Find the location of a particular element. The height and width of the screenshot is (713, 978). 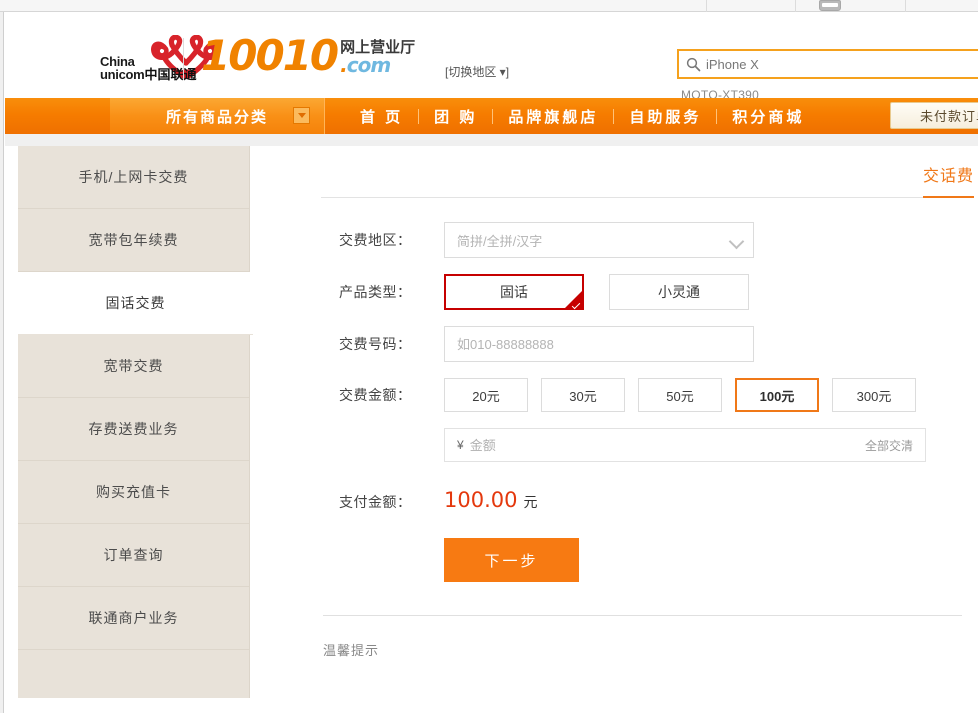

amount-option-label: 20元 is located at coordinates (486, 396).